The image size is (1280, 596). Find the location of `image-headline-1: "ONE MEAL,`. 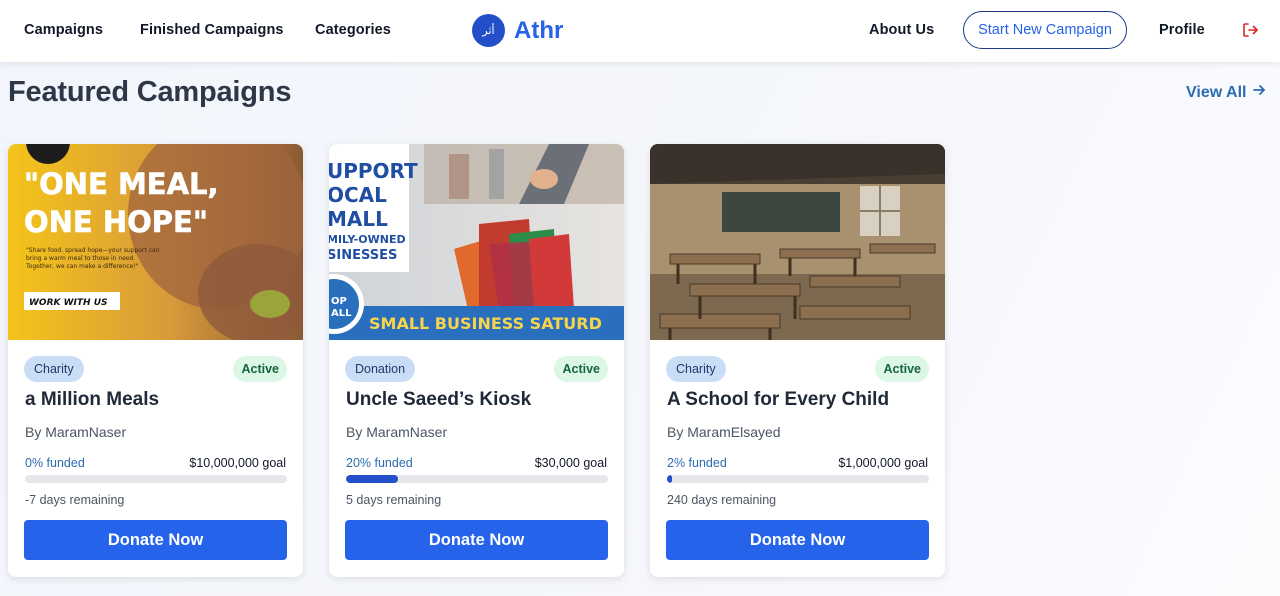

image-headline-1: "ONE MEAL, is located at coordinates (121, 184).